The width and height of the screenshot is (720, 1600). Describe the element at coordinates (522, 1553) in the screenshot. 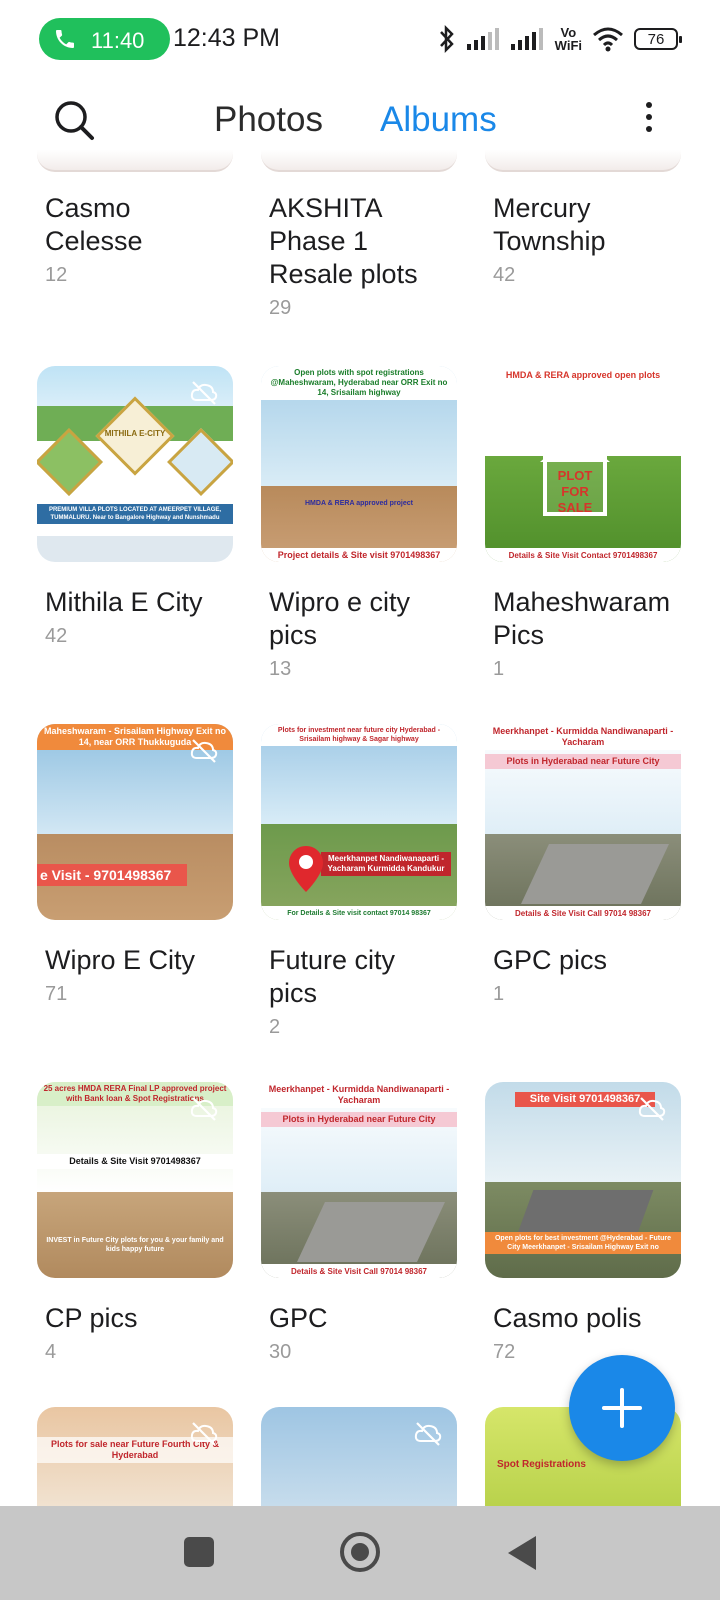

I see `back-button` at that location.